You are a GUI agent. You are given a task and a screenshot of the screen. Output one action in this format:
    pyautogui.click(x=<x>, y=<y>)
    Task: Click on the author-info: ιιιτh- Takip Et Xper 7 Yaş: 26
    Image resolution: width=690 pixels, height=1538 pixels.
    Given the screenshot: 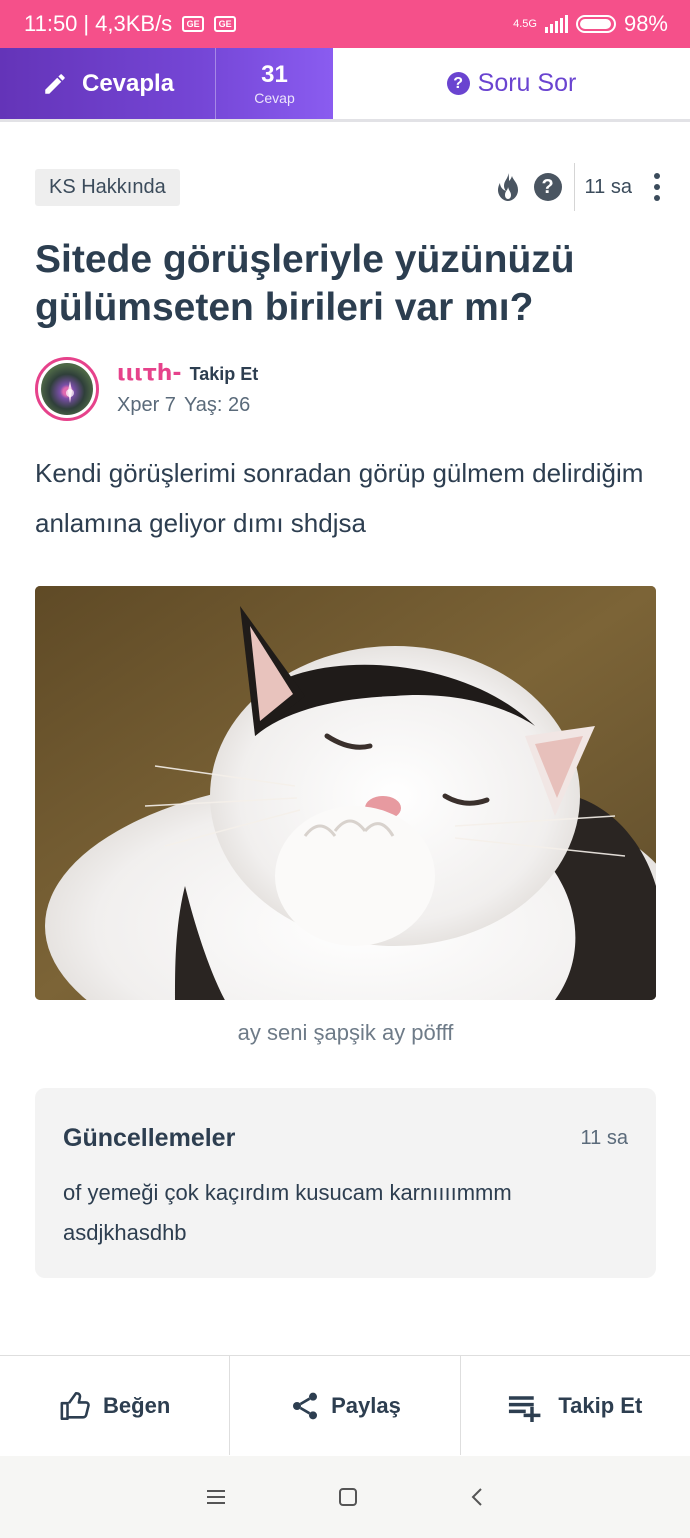 What is the action you would take?
    pyautogui.click(x=187, y=389)
    